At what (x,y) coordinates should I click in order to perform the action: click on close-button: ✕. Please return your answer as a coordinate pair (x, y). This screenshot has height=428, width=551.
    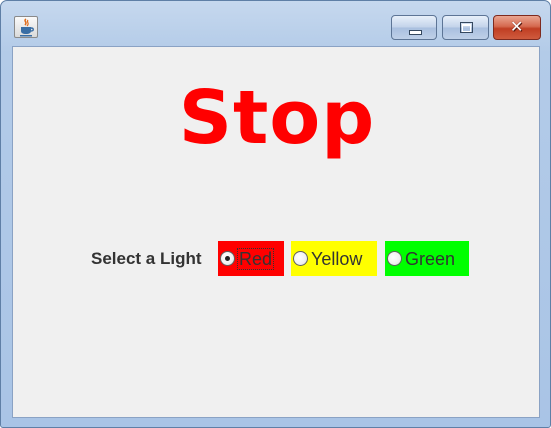
    Looking at the image, I should click on (517, 27).